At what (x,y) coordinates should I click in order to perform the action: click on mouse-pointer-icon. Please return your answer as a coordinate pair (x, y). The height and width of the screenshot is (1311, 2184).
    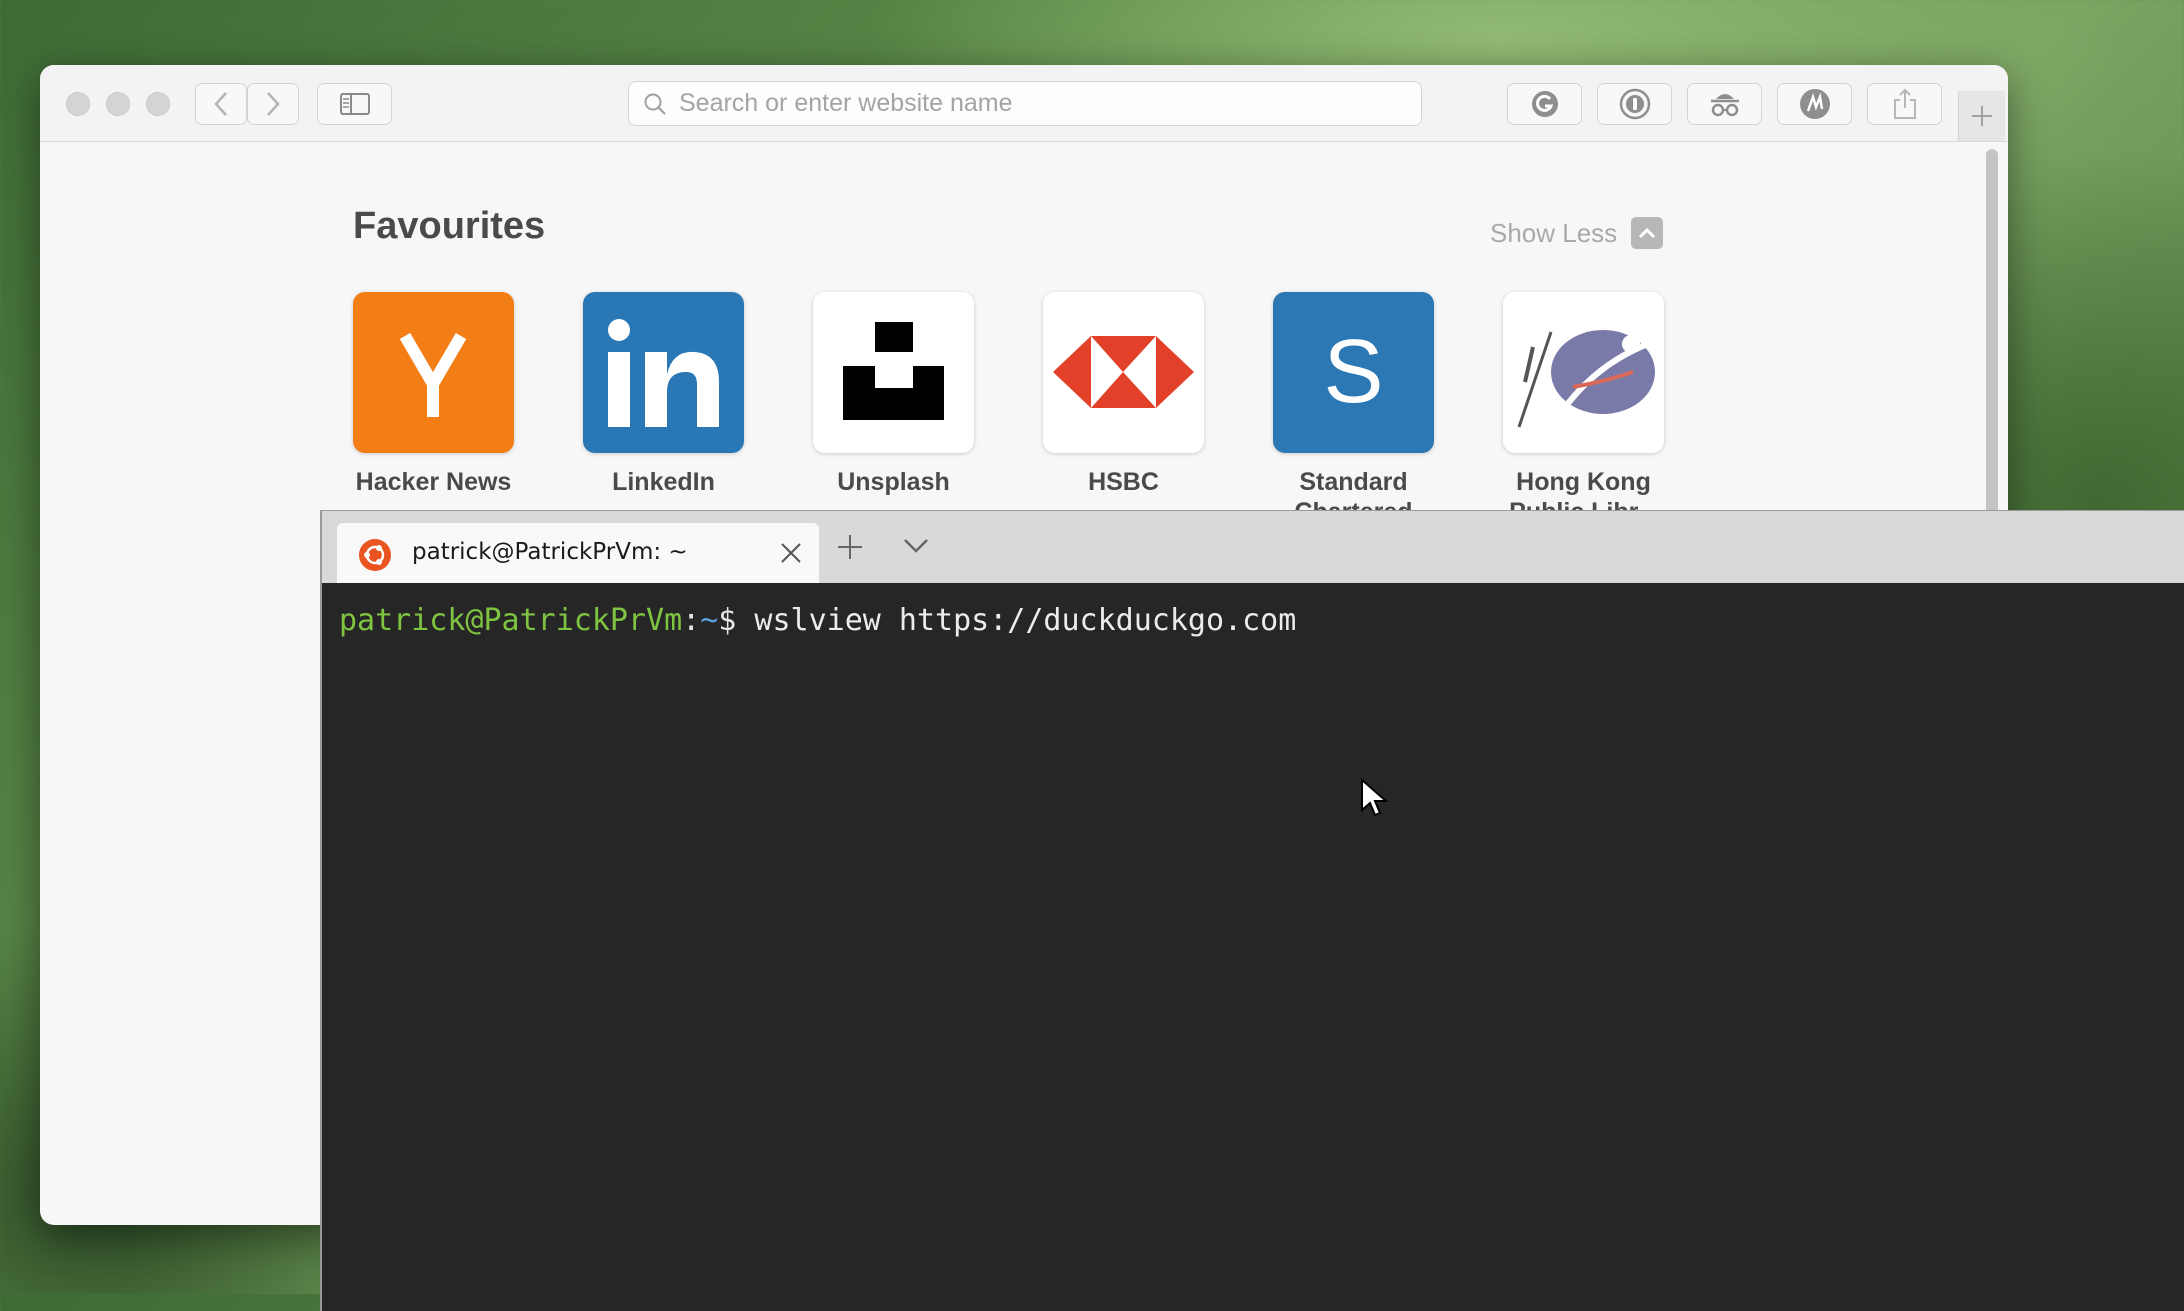
    Looking at the image, I should click on (1375, 797).